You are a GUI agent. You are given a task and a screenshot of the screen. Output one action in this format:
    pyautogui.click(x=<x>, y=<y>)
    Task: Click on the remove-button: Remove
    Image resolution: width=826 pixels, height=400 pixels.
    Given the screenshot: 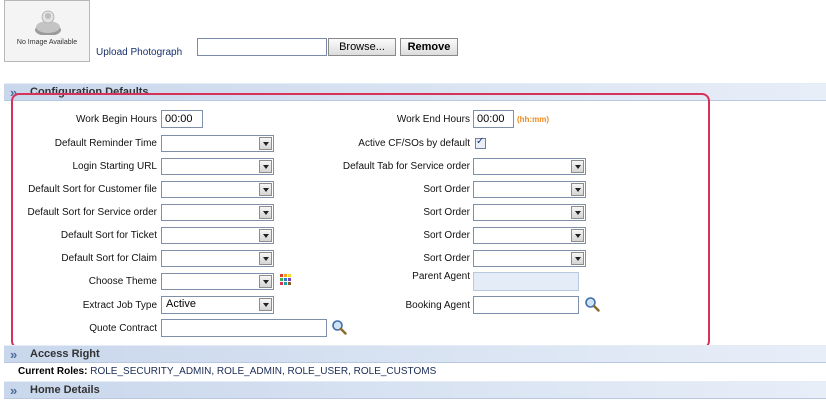 What is the action you would take?
    pyautogui.click(x=429, y=47)
    